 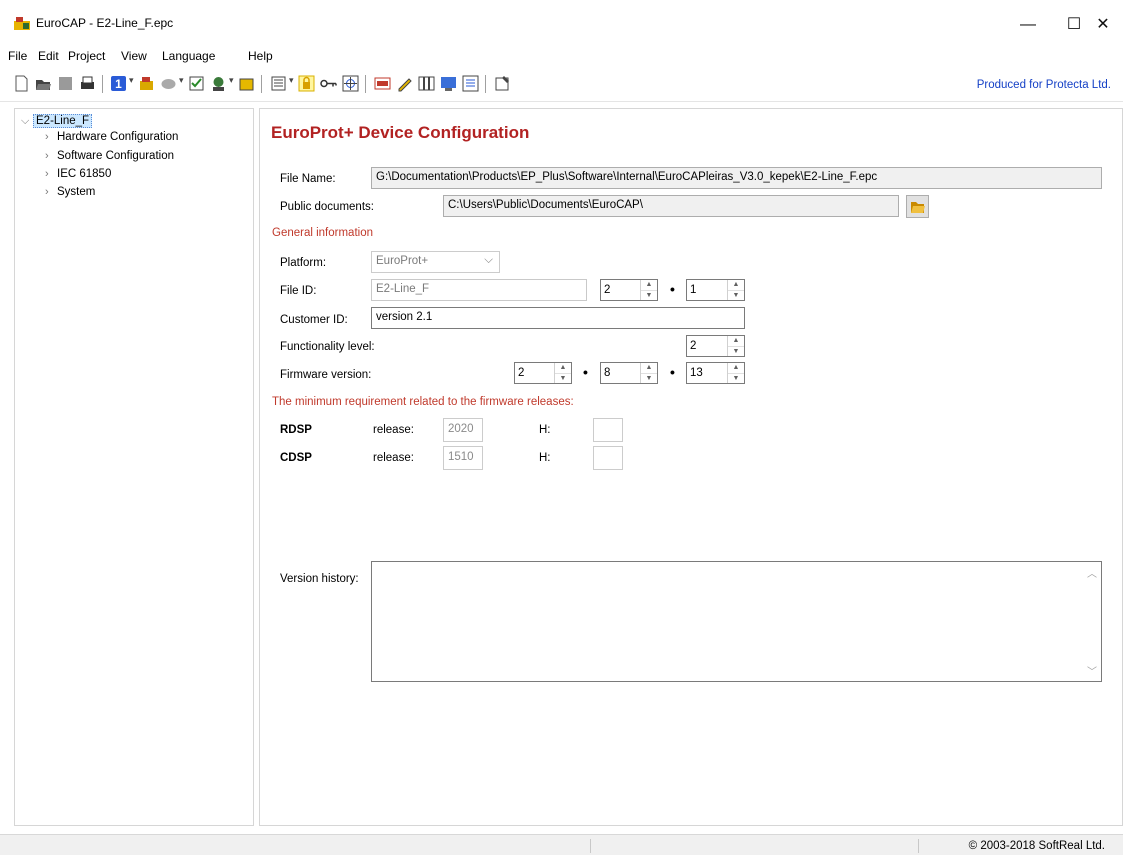 What do you see at coordinates (17, 56) in the screenshot?
I see `menu-file: File` at bounding box center [17, 56].